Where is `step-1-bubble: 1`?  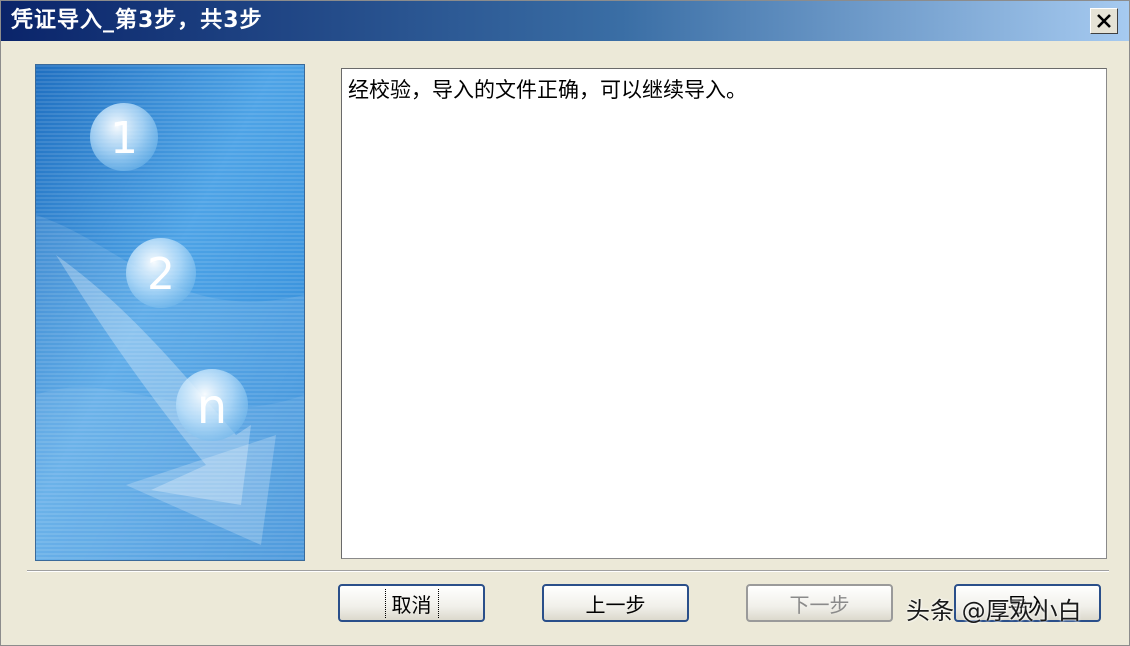 step-1-bubble: 1 is located at coordinates (124, 137).